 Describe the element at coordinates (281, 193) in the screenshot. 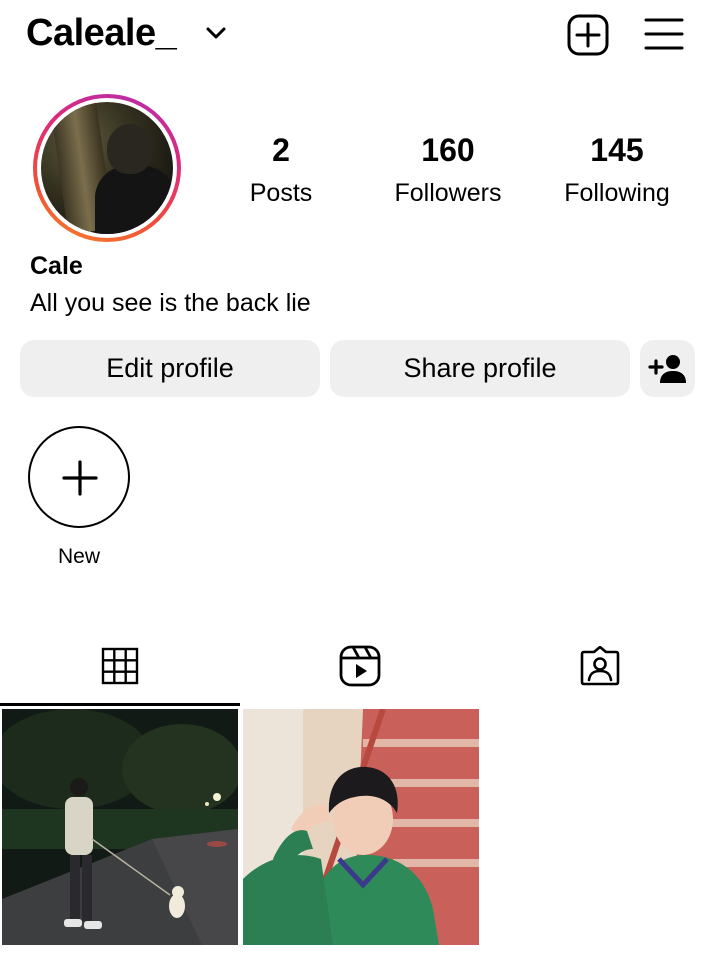

I see `posts-label: Posts` at that location.